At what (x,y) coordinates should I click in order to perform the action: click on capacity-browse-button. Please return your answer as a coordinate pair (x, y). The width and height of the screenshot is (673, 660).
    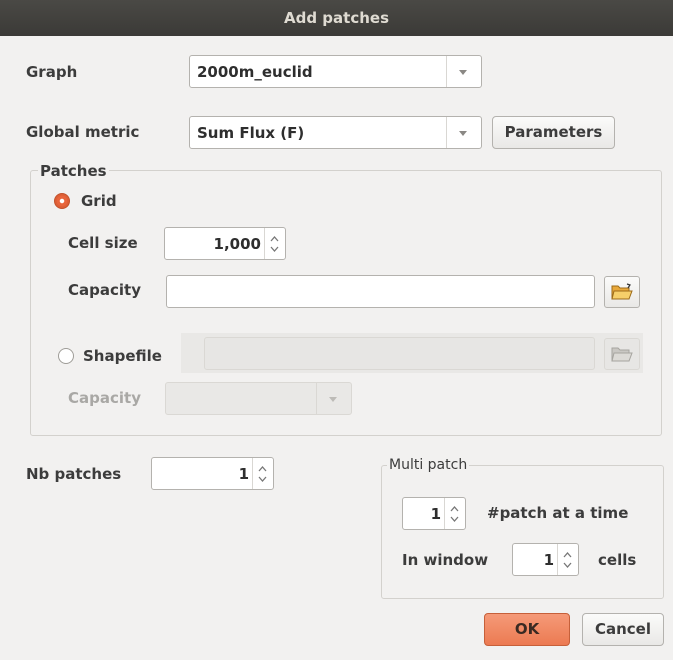
    Looking at the image, I should click on (622, 292).